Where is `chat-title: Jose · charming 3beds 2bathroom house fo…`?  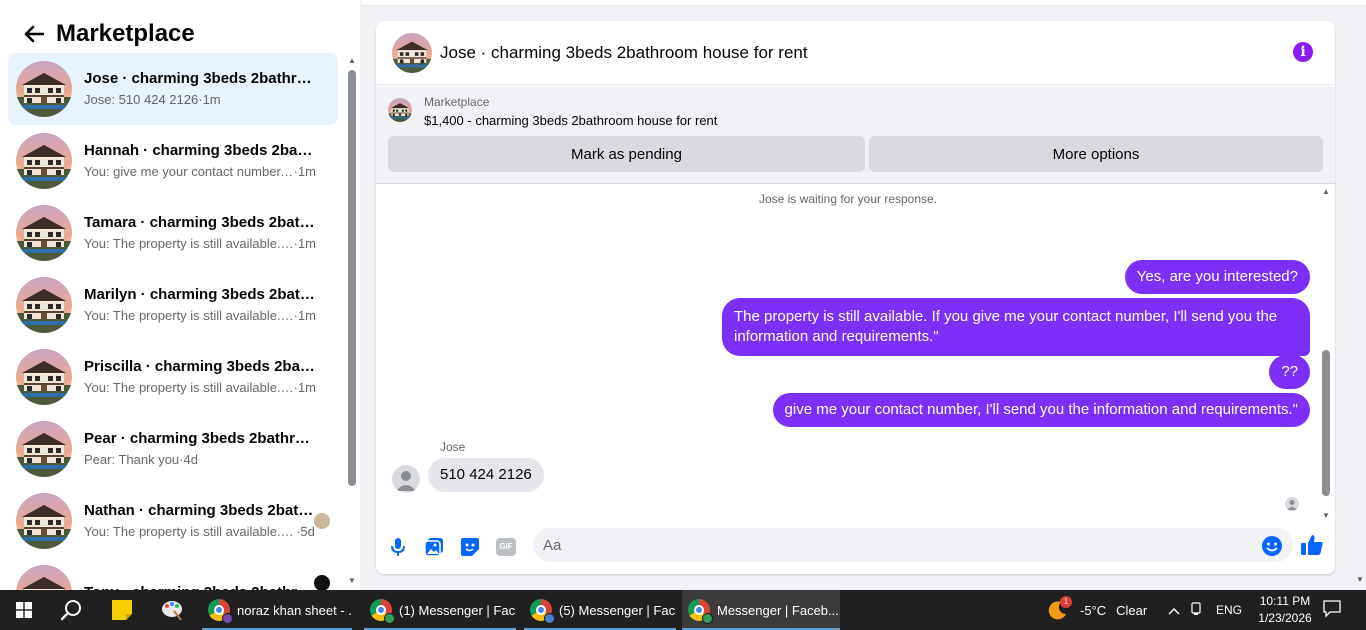
chat-title: Jose · charming 3beds 2bathroom house fo… is located at coordinates (624, 53).